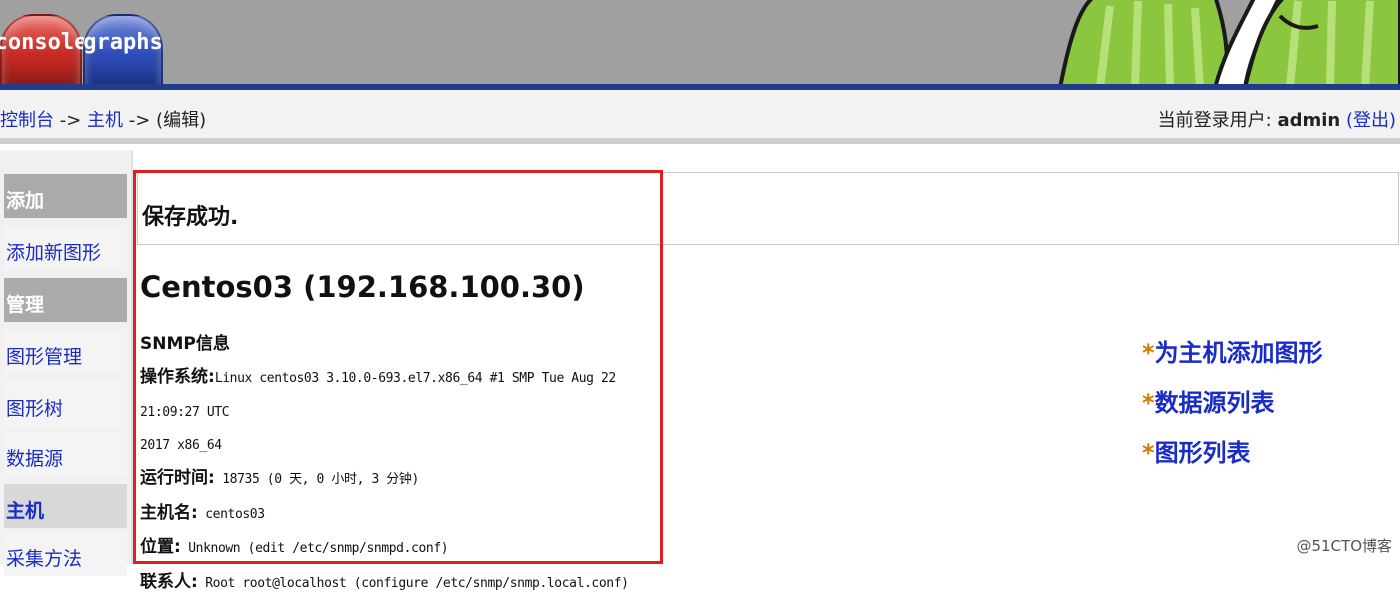 Image resolution: width=1400 pixels, height=600 pixels. I want to click on breadcrumb-bar: 控制台 -> 主机 -> (编辑) 当前登录用户: admin (登出), so click(700, 117).